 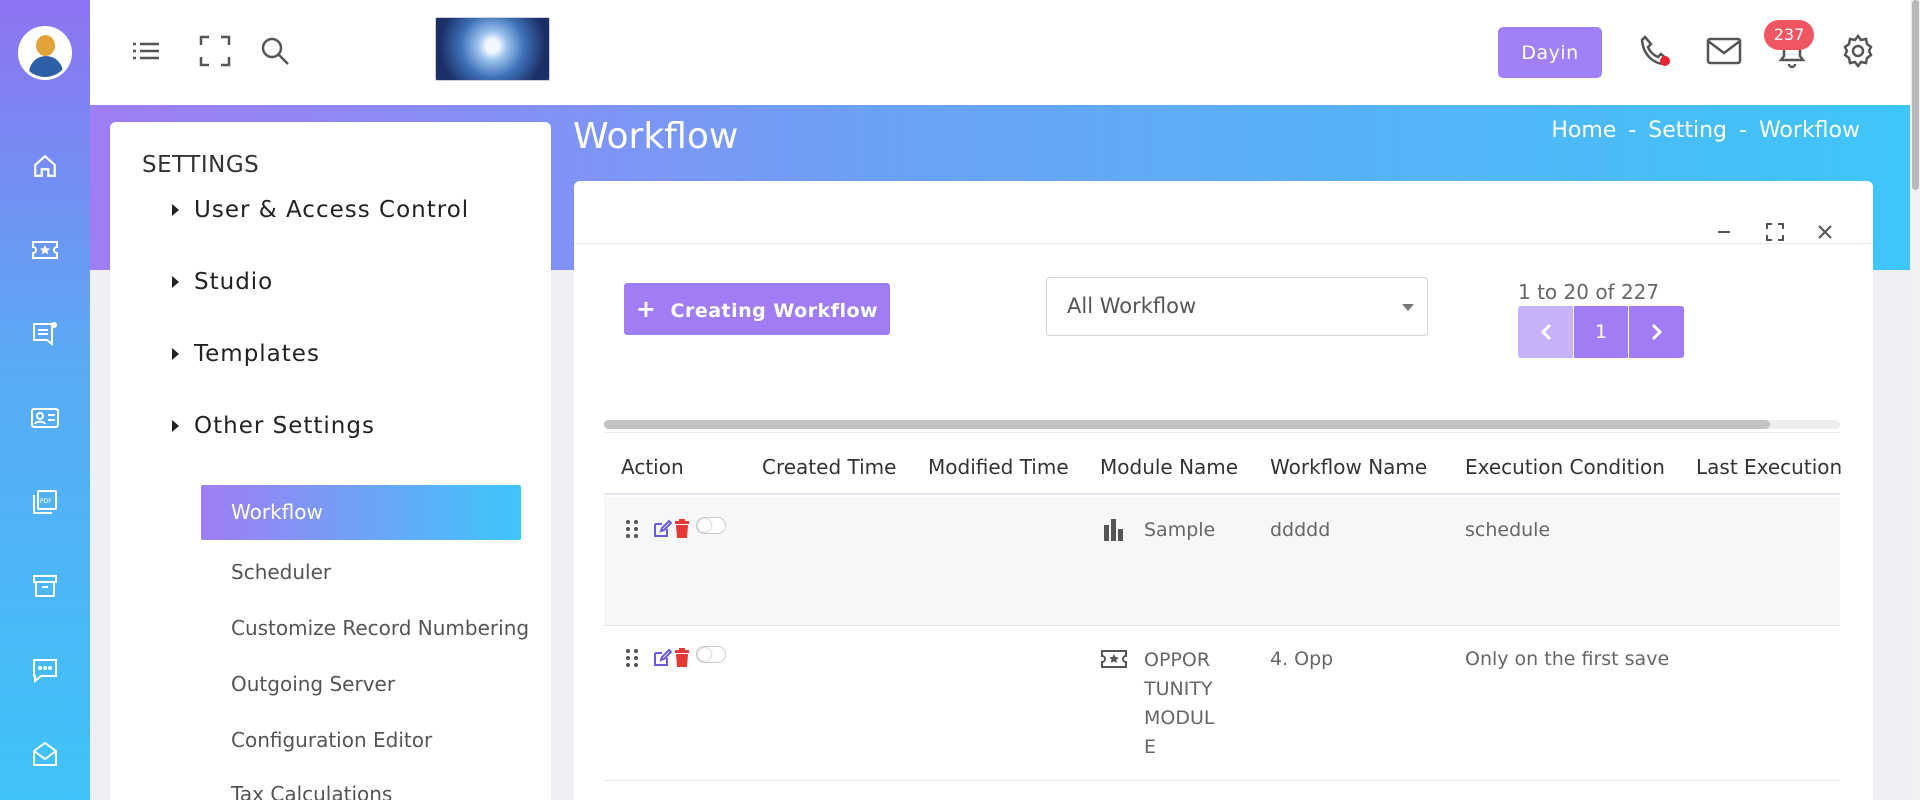 I want to click on breadcrumb-current: Workflow, so click(x=1809, y=130).